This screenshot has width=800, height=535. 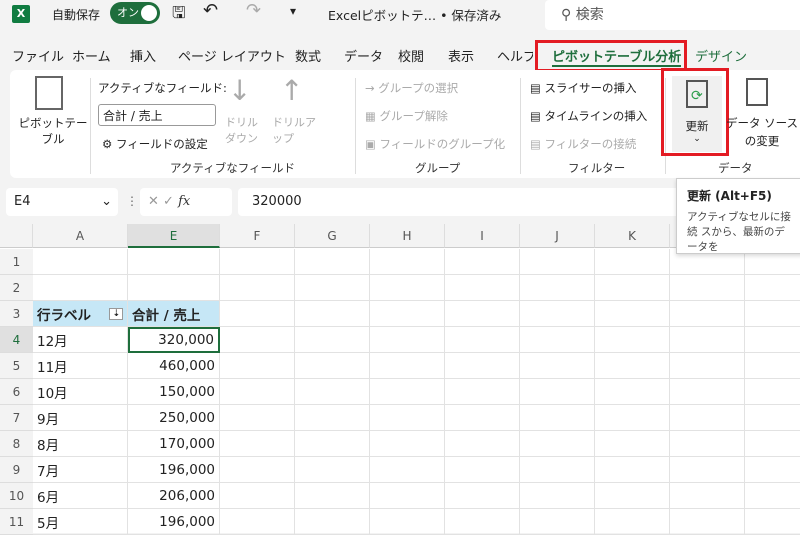 I want to click on column-header: H, so click(x=407, y=236).